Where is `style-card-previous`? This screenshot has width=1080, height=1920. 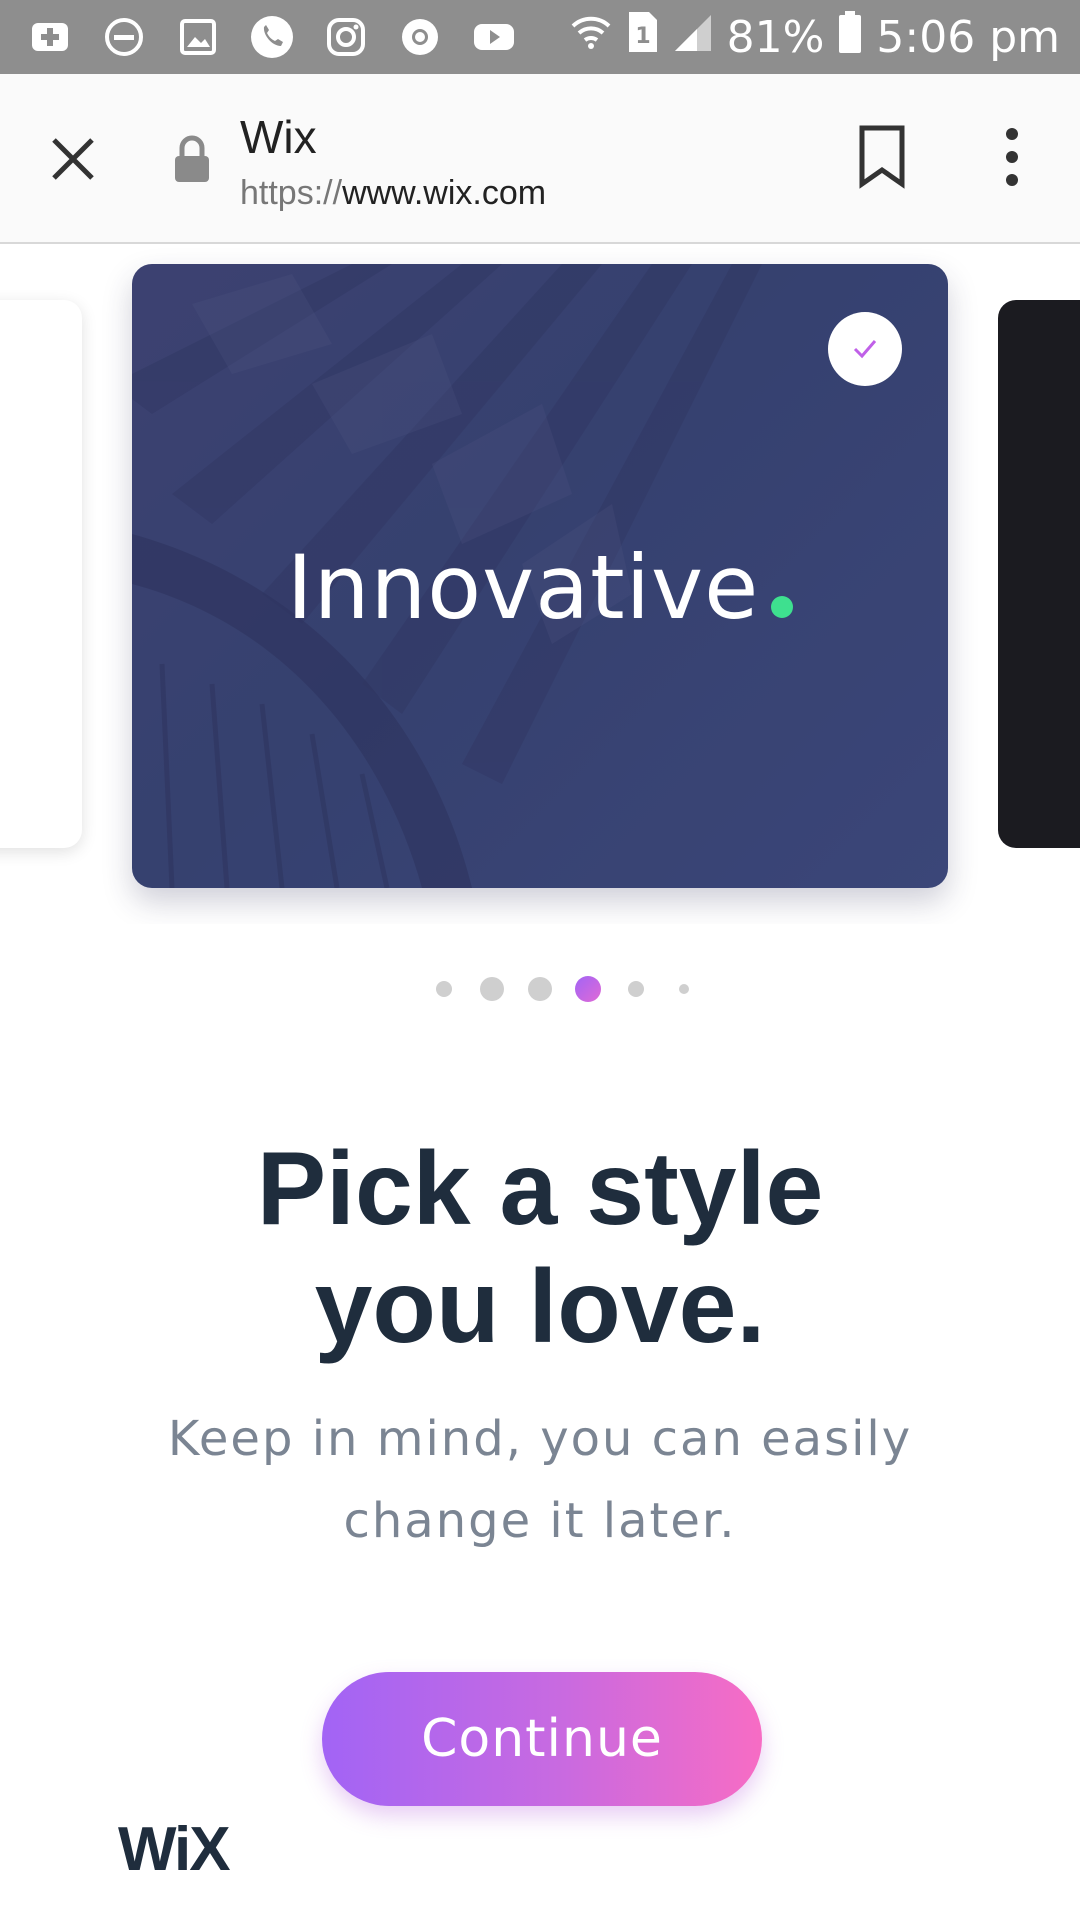 style-card-previous is located at coordinates (41, 574).